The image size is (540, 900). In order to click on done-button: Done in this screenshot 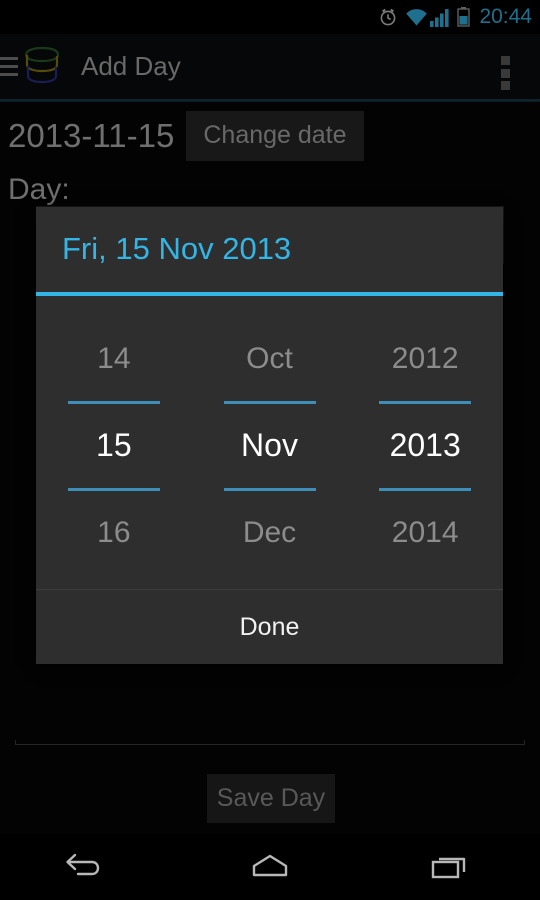, I will do `click(269, 627)`.